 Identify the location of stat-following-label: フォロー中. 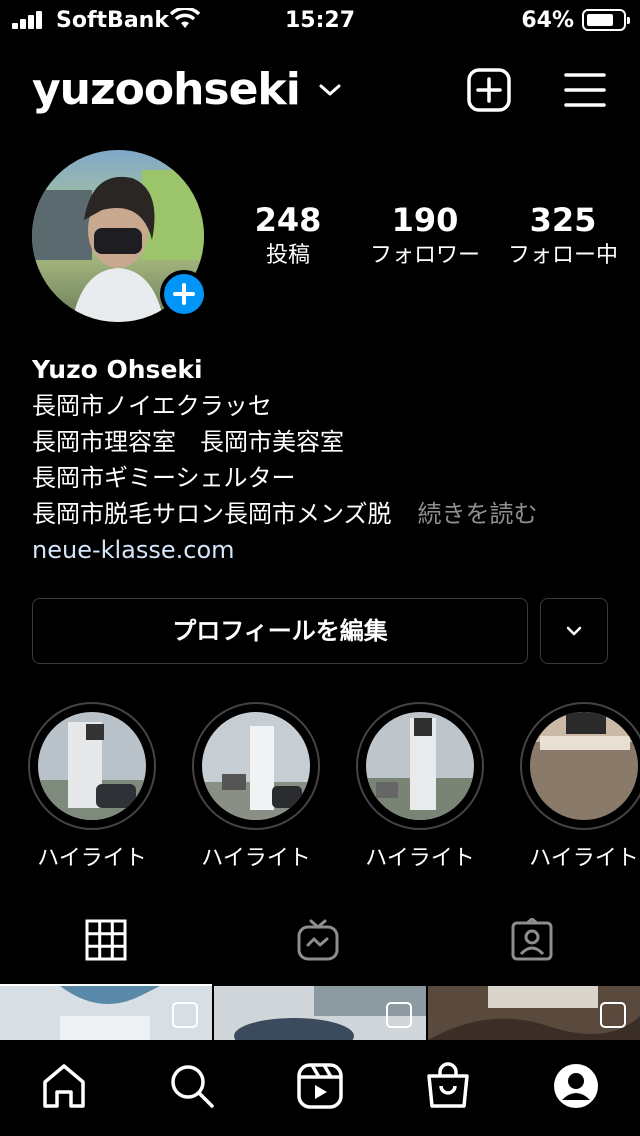
(562, 255).